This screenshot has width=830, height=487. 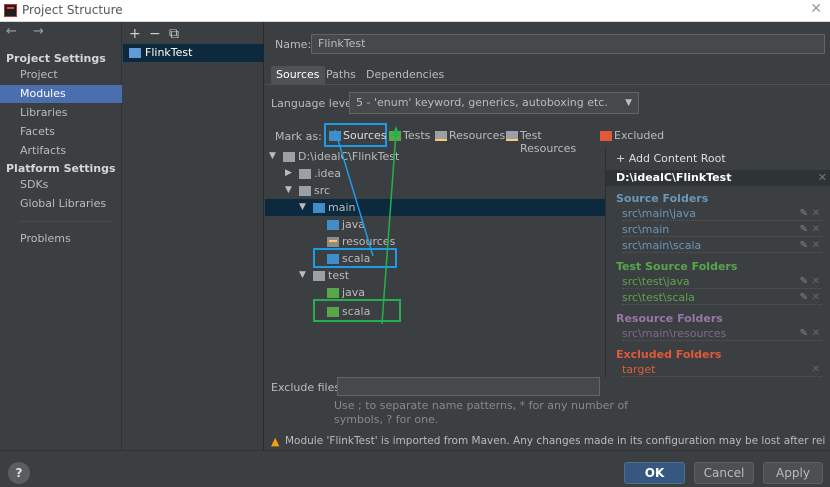 I want to click on source-folder-row: src\main ✎ ✕, so click(x=722, y=229).